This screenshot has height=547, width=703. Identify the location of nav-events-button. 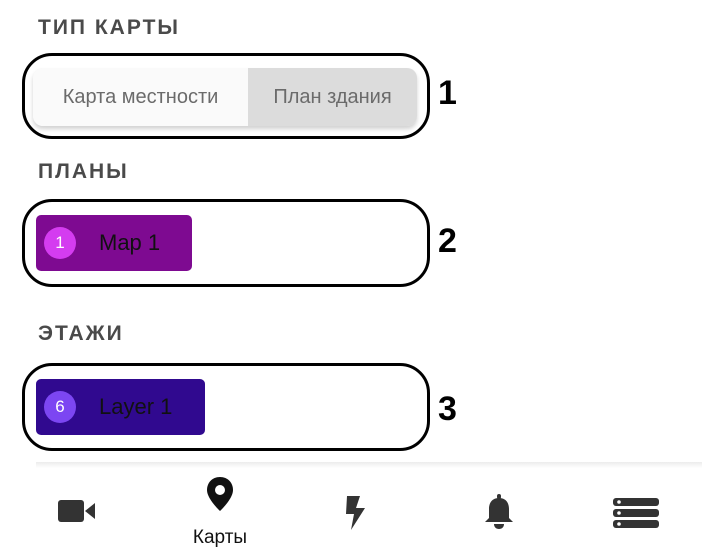
(355, 513).